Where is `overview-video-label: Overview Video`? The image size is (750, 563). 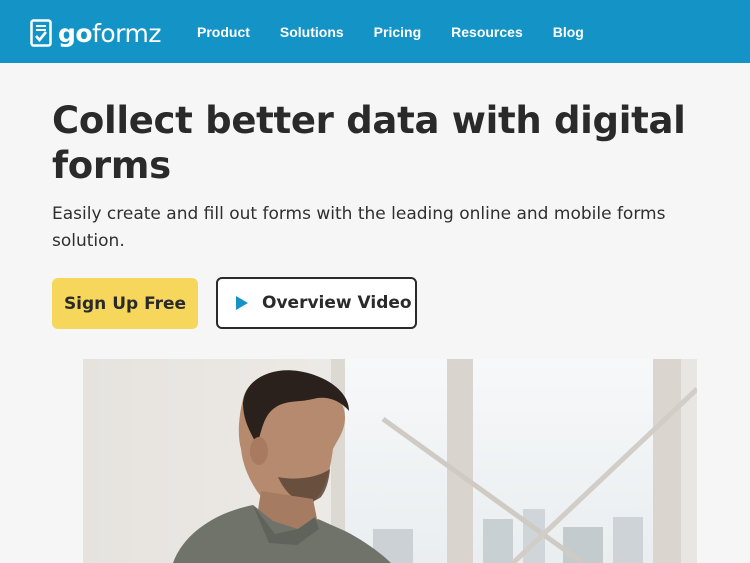 overview-video-label: Overview Video is located at coordinates (337, 303).